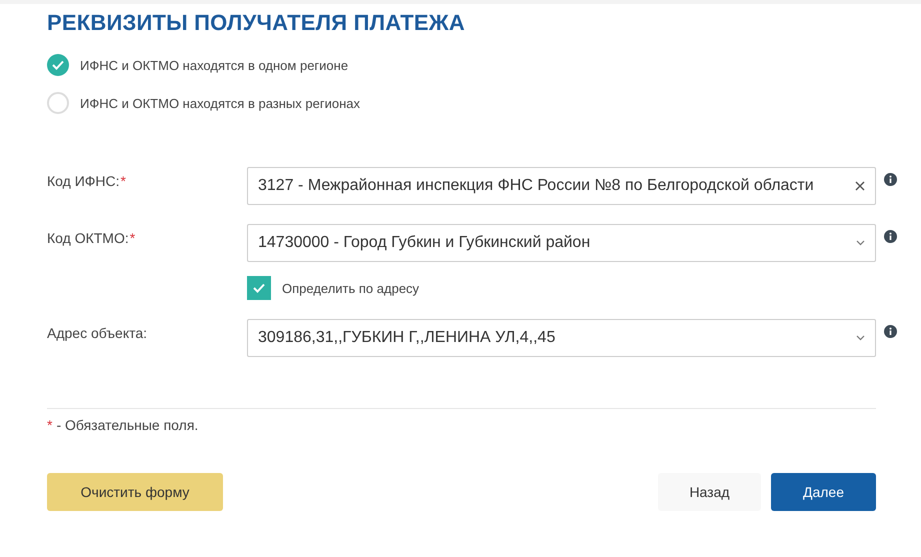  What do you see at coordinates (135, 492) in the screenshot?
I see `clear-form-button: Очистить форму` at bounding box center [135, 492].